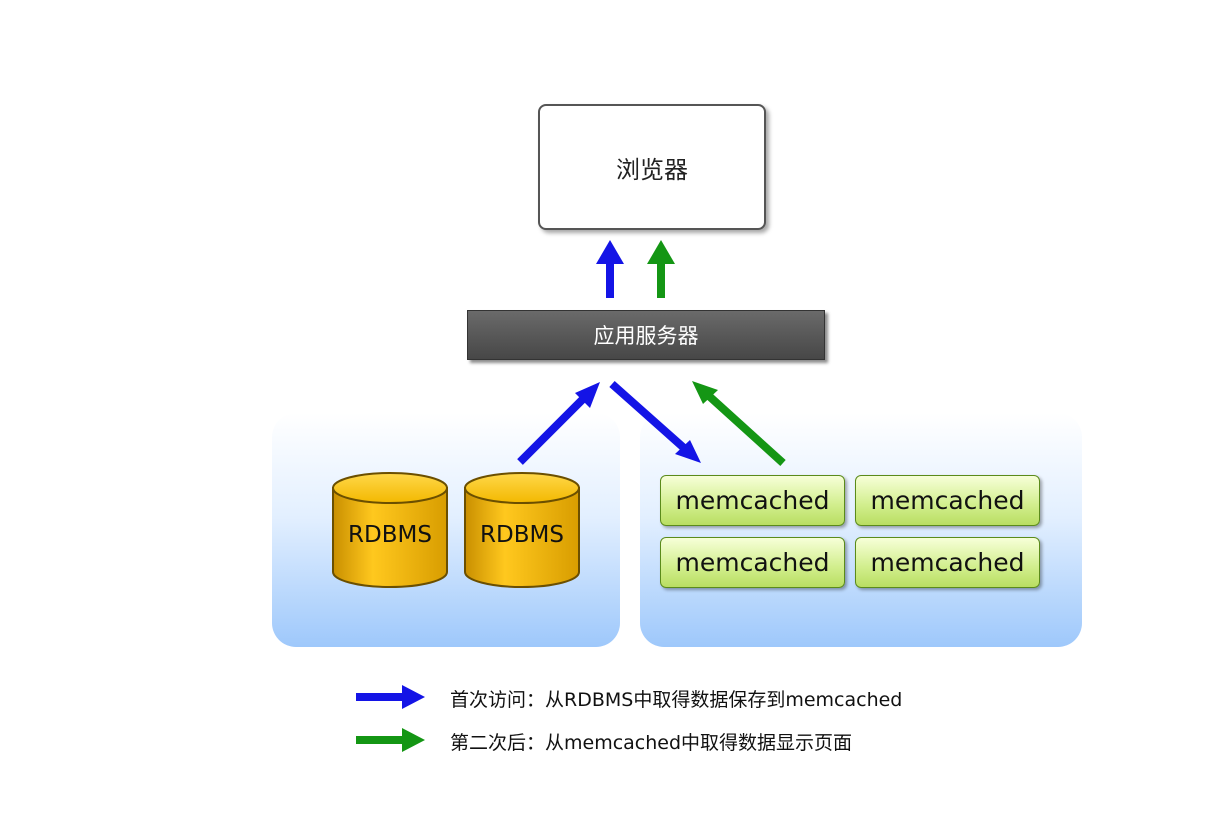 Image resolution: width=1225 pixels, height=838 pixels. Describe the element at coordinates (390, 697) in the screenshot. I see `legend-blue-arrow-icon` at that location.